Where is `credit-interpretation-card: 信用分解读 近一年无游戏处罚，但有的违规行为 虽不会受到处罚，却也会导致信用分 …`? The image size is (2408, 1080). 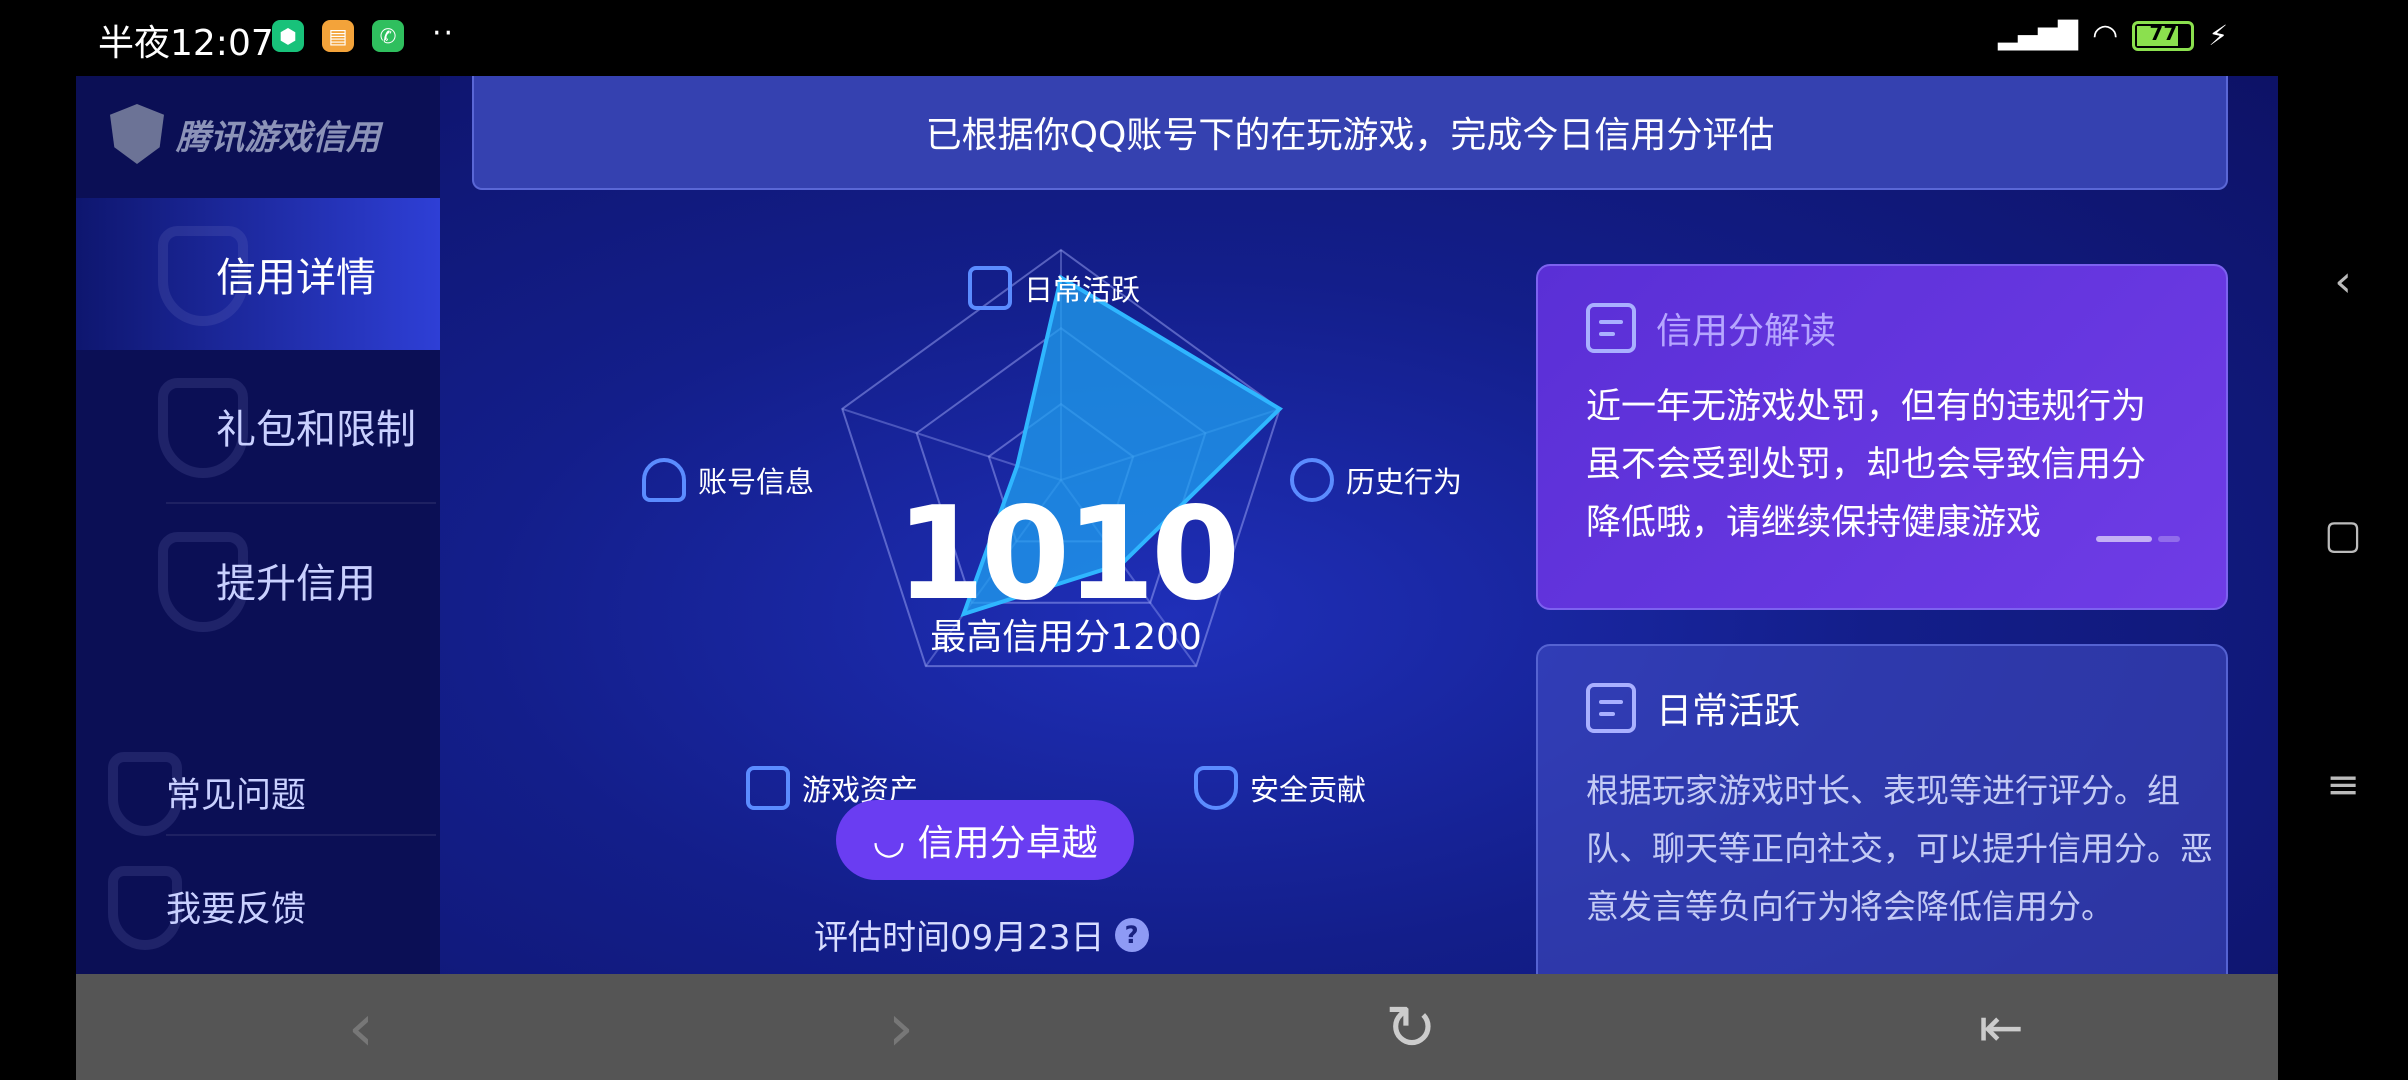
credit-interpretation-card: 信用分解读 近一年无游戏处罚，但有的违规行为 虽不会受到处罚，却也会导致信用分 … is located at coordinates (1882, 437).